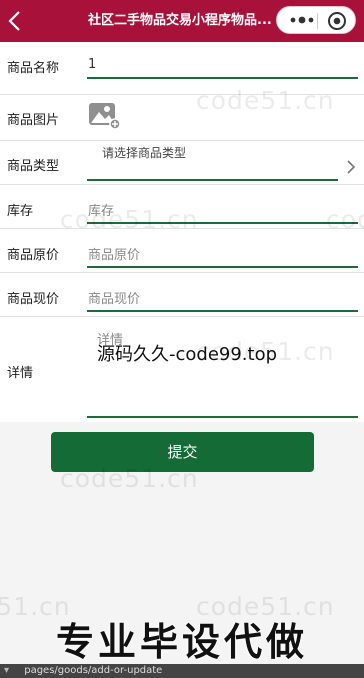 This screenshot has height=678, width=364. What do you see at coordinates (182, 452) in the screenshot?
I see `submit-button: 提交` at bounding box center [182, 452].